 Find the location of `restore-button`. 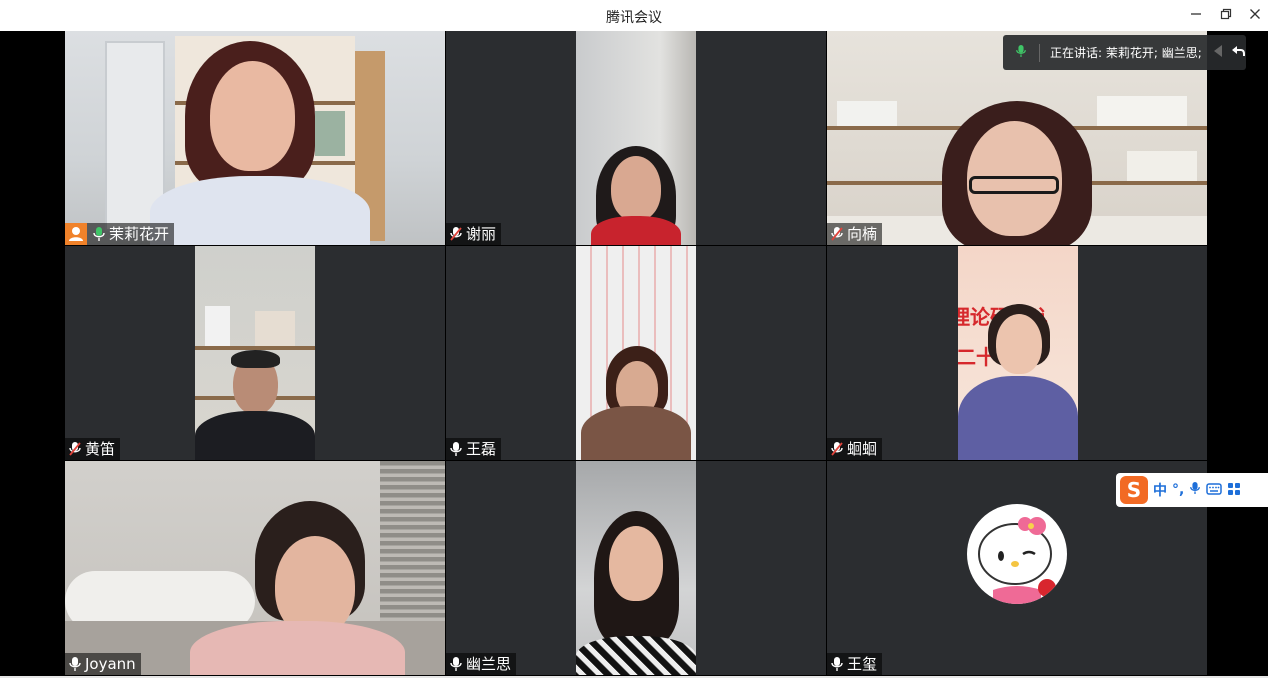

restore-button is located at coordinates (1226, 15).